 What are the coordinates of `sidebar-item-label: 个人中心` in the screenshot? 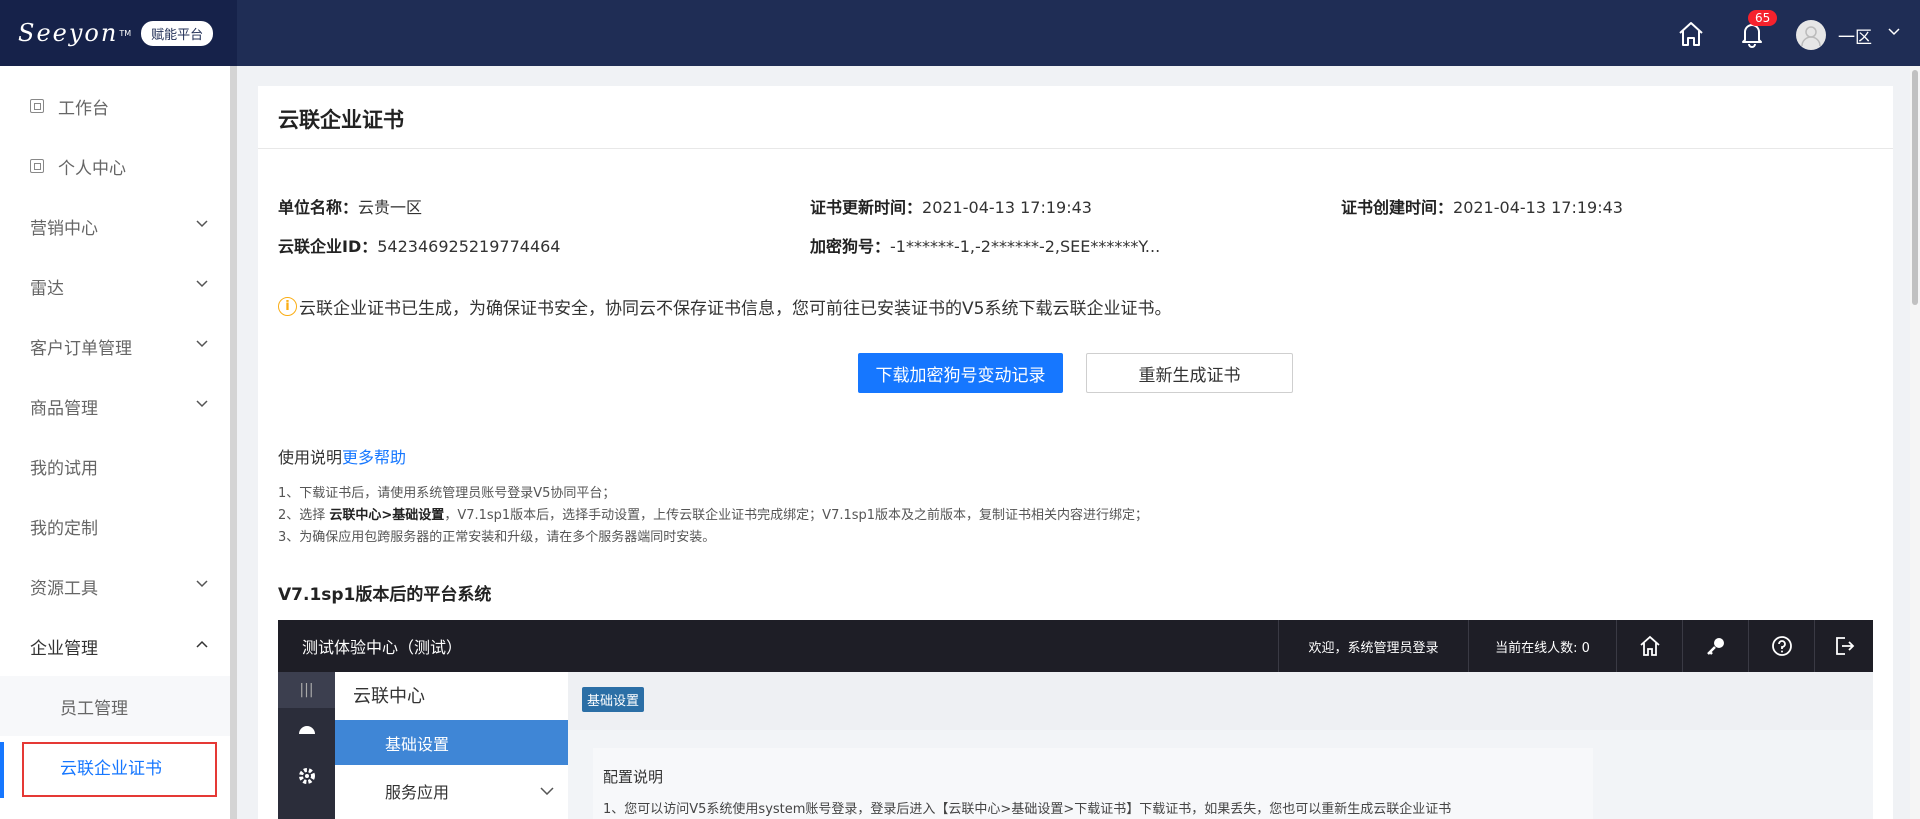 It's located at (92, 168).